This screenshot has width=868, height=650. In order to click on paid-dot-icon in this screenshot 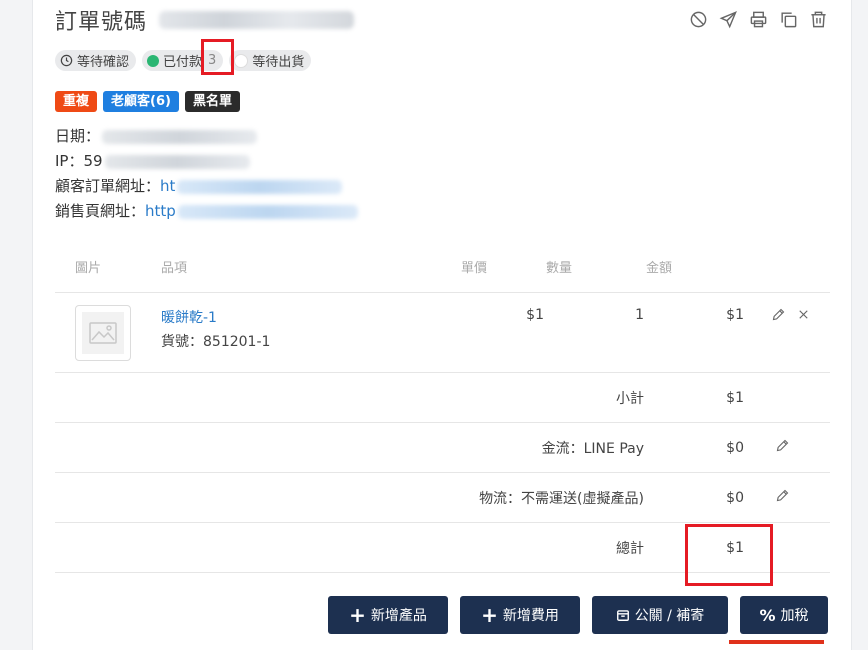, I will do `click(153, 60)`.